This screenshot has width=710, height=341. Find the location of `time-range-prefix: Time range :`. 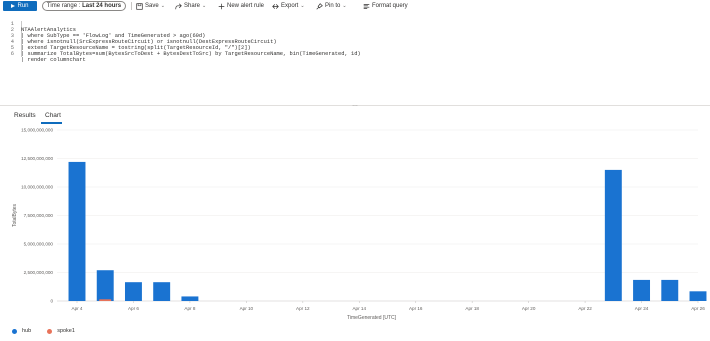

time-range-prefix: Time range : is located at coordinates (63, 6).